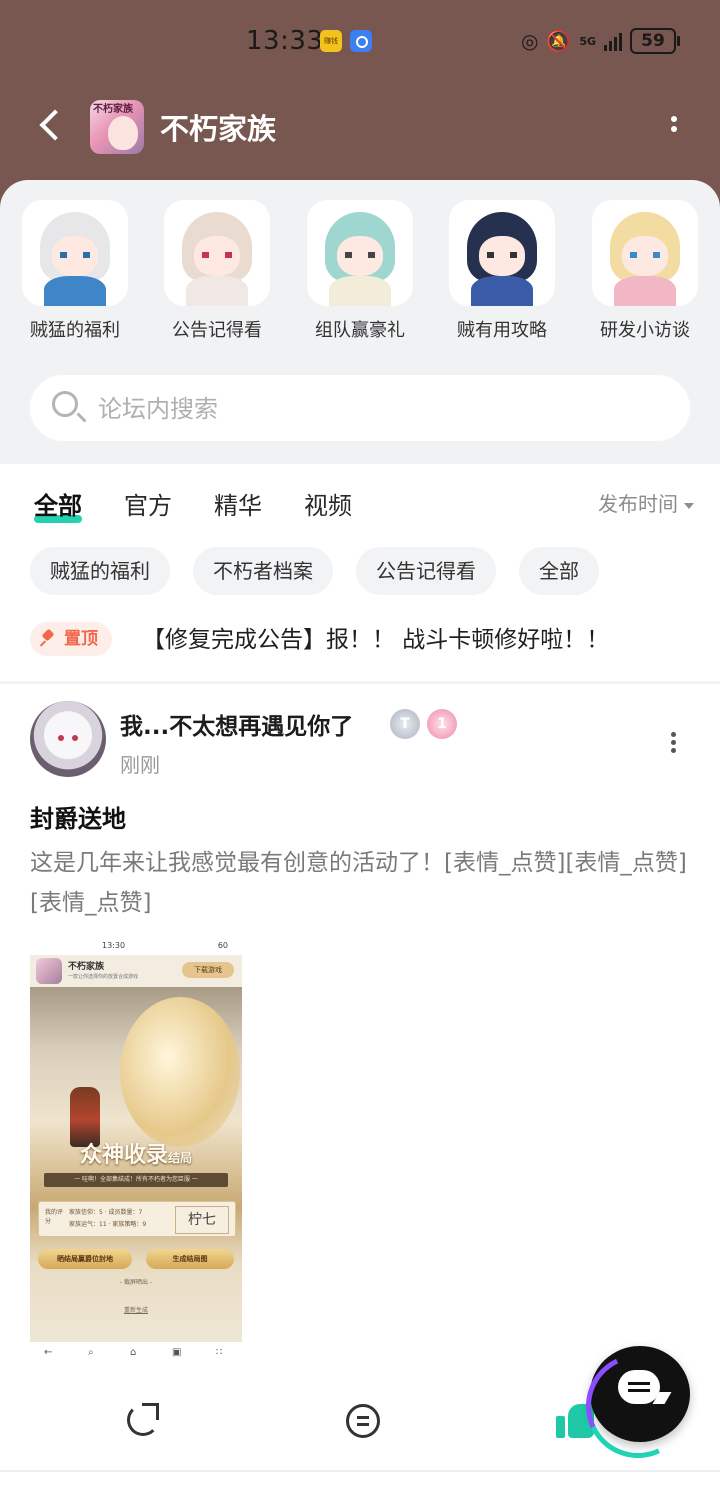 The image size is (720, 1485). What do you see at coordinates (285, 41) in the screenshot?
I see `status-time: 13:33` at bounding box center [285, 41].